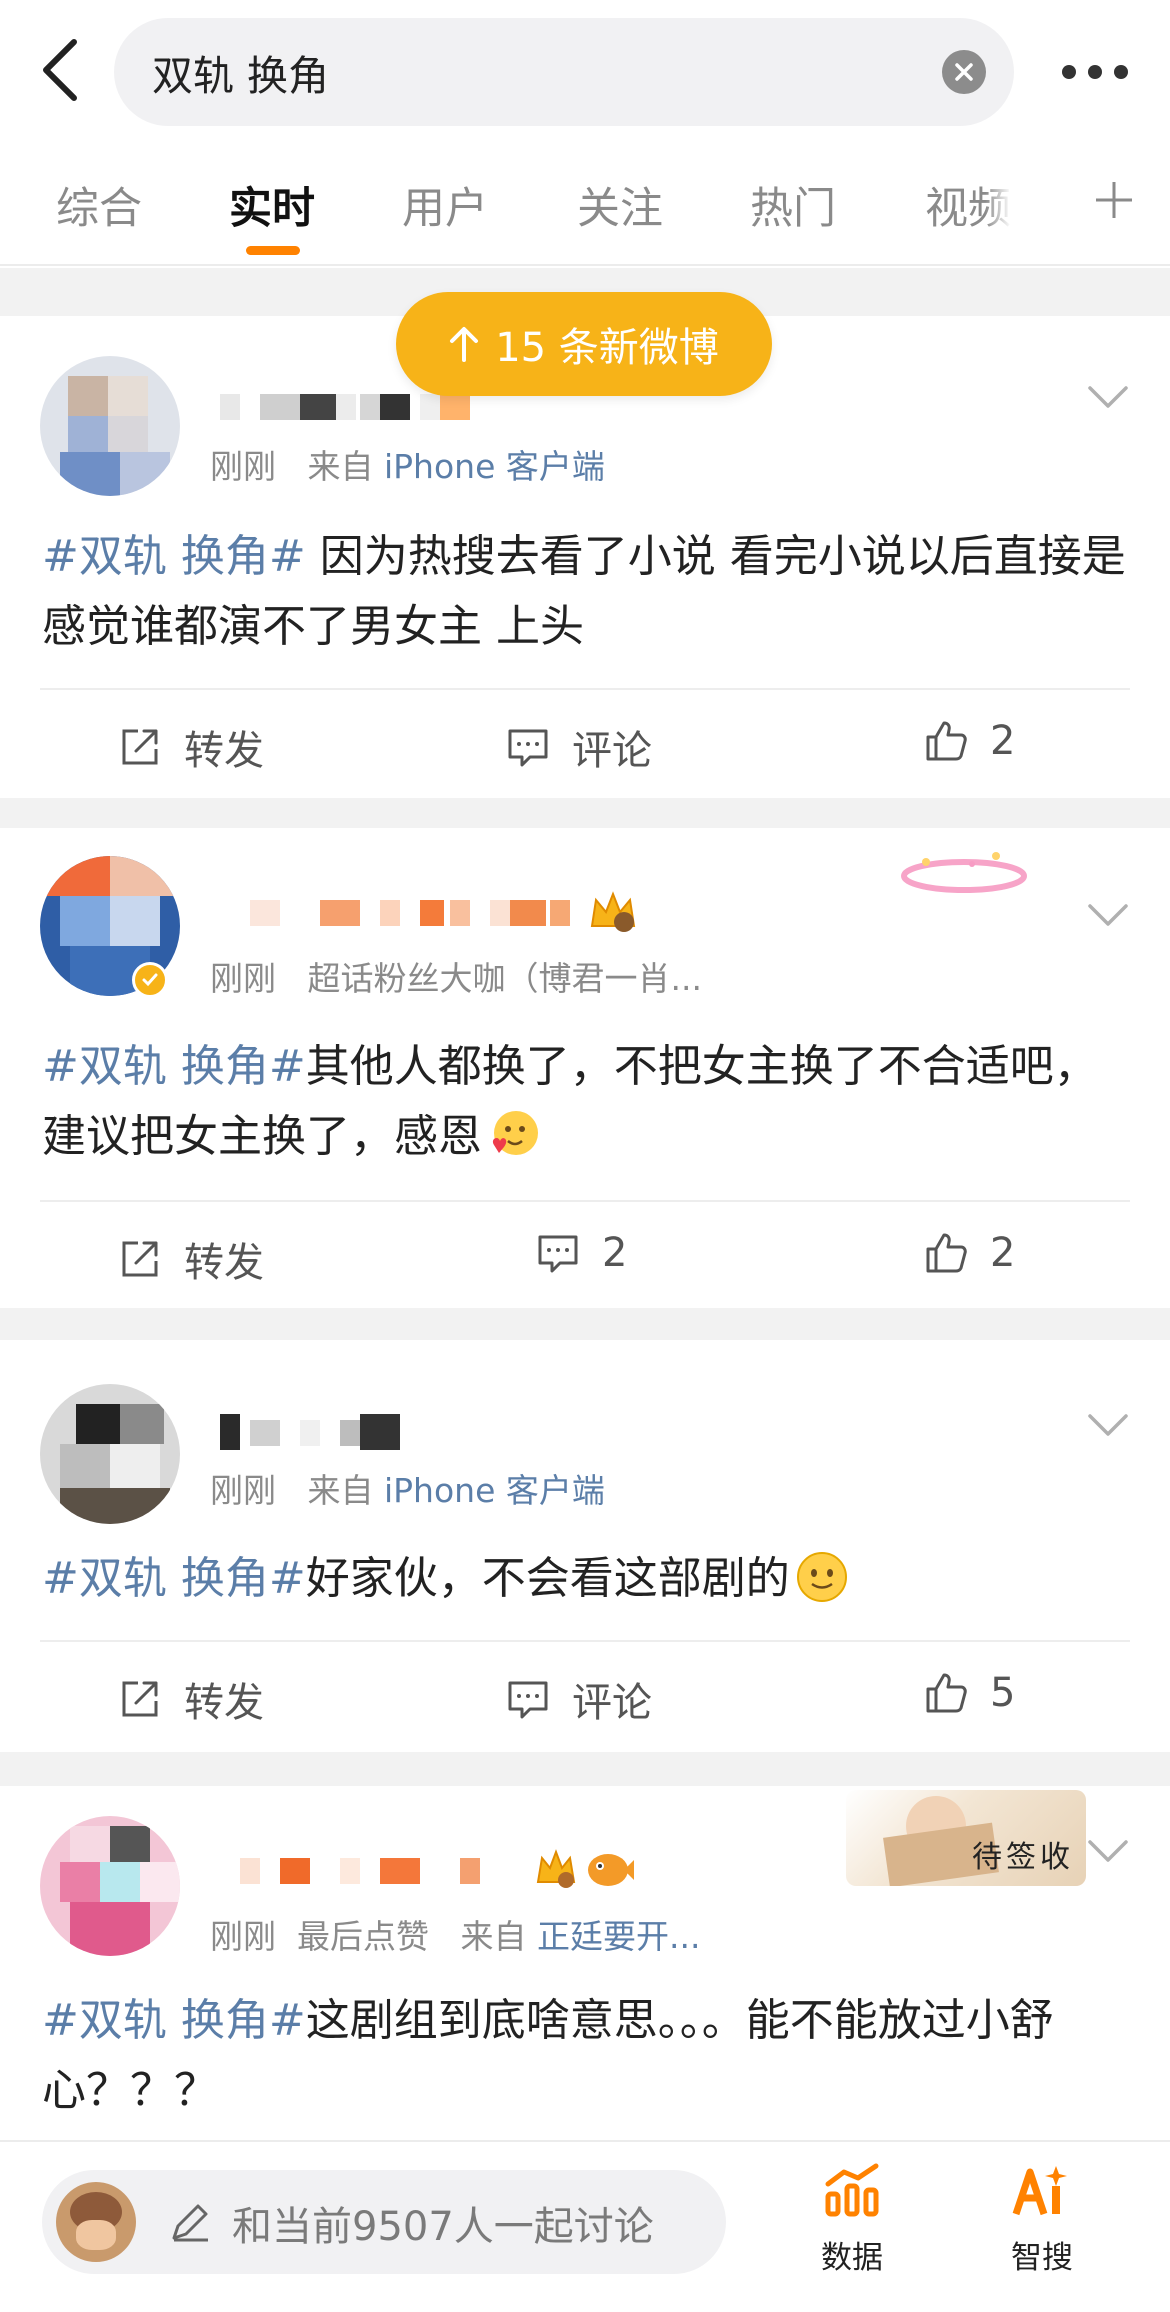 This screenshot has width=1170, height=2312. I want to click on sign-badge: 待签收, so click(966, 1838).